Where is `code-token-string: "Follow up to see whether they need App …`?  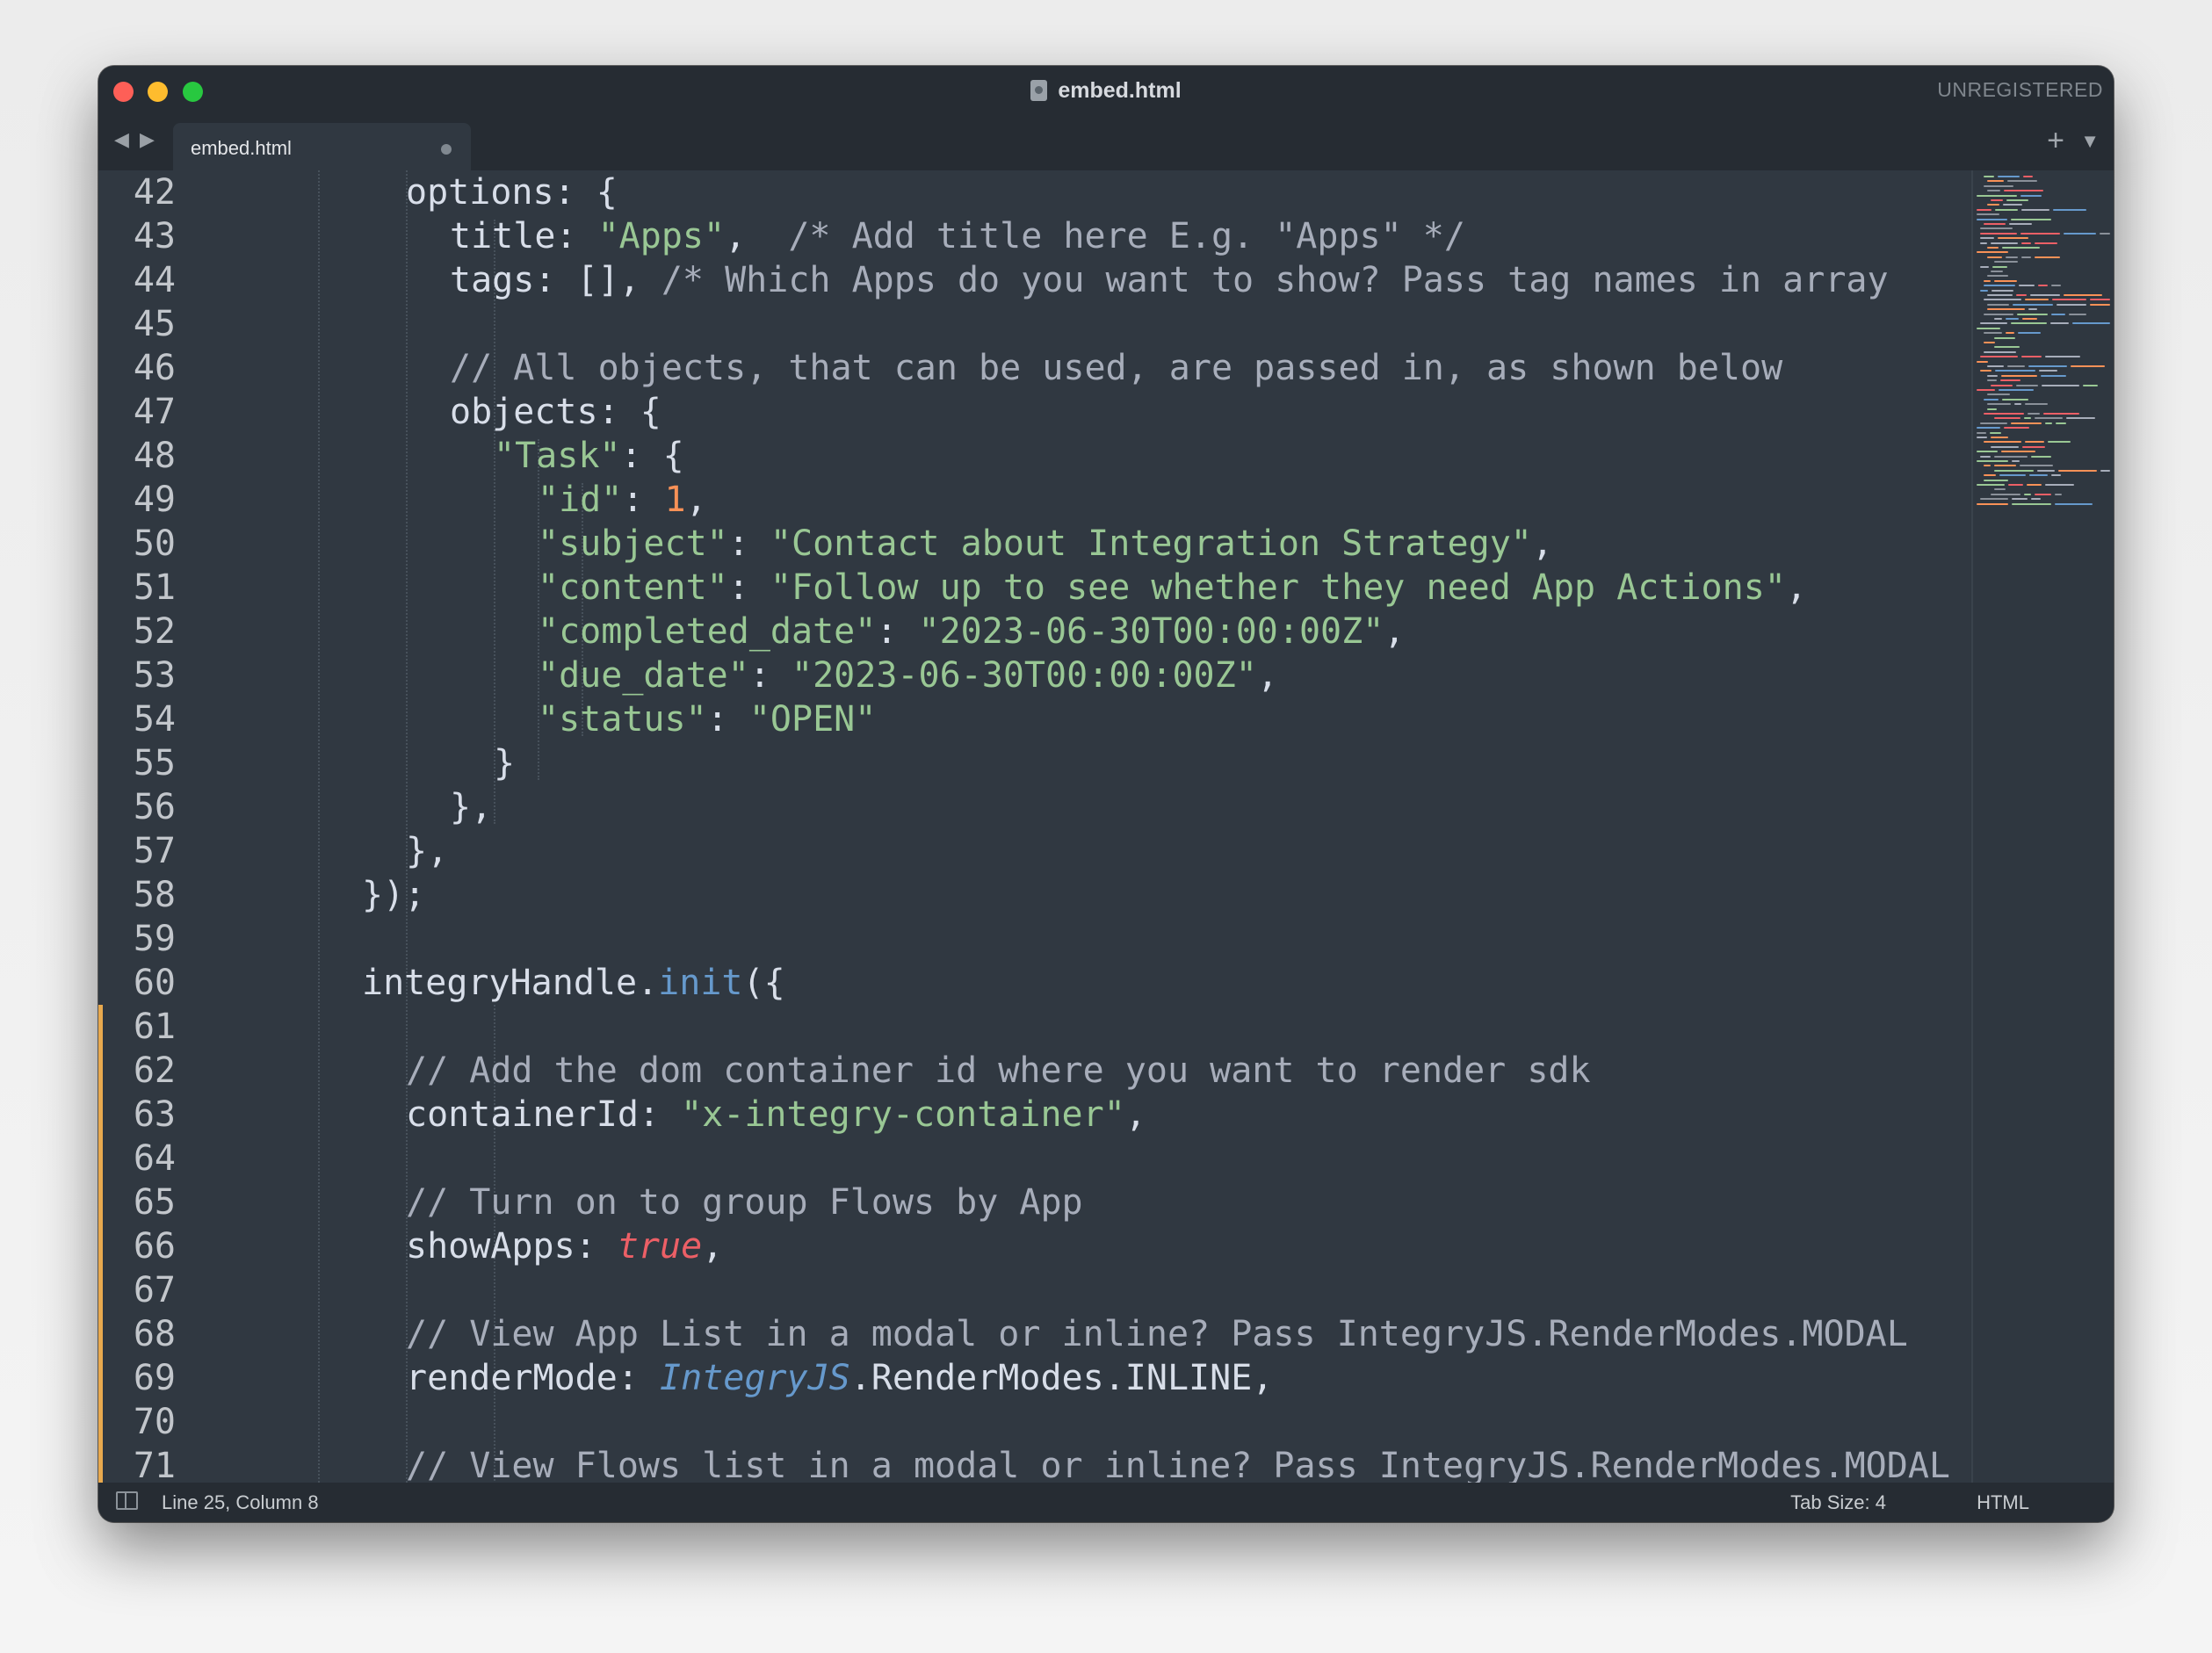 code-token-string: "Follow up to see whether they need App … is located at coordinates (1278, 588).